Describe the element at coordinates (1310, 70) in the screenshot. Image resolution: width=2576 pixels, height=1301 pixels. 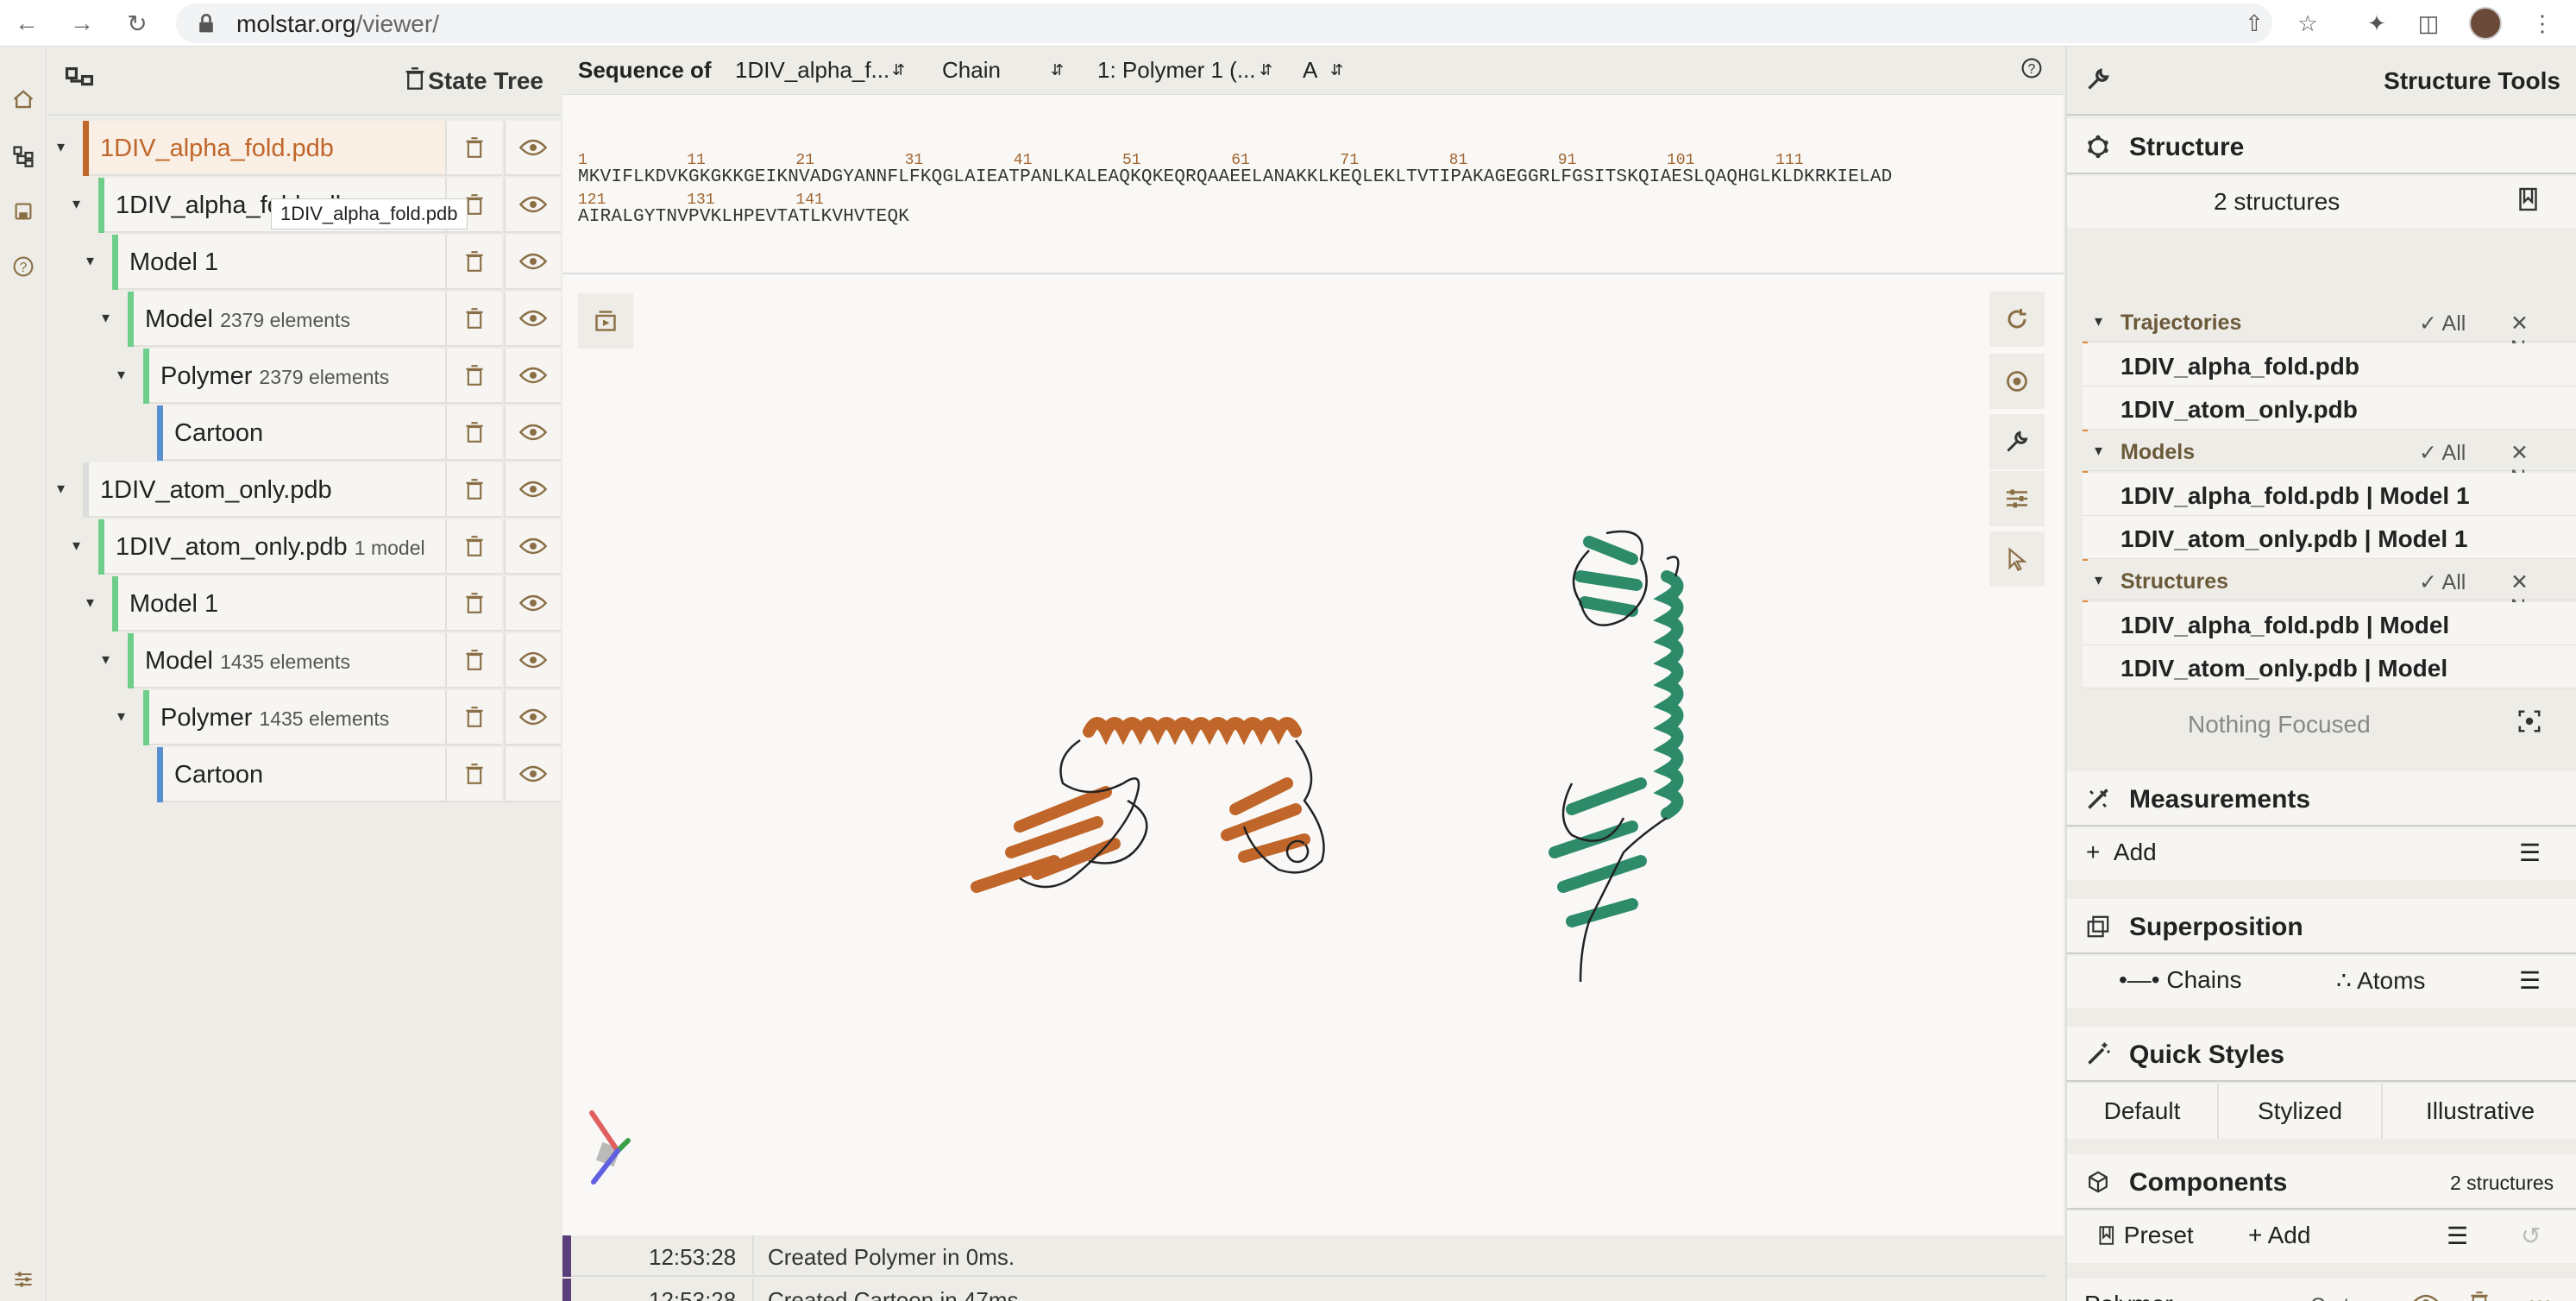
I see `chain-select: A` at that location.